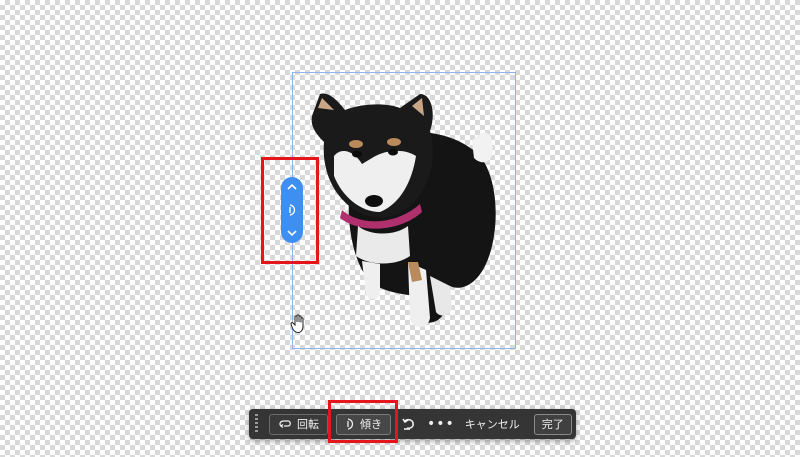 The image size is (800, 457). Describe the element at coordinates (297, 324) in the screenshot. I see `hand-cursor-icon` at that location.